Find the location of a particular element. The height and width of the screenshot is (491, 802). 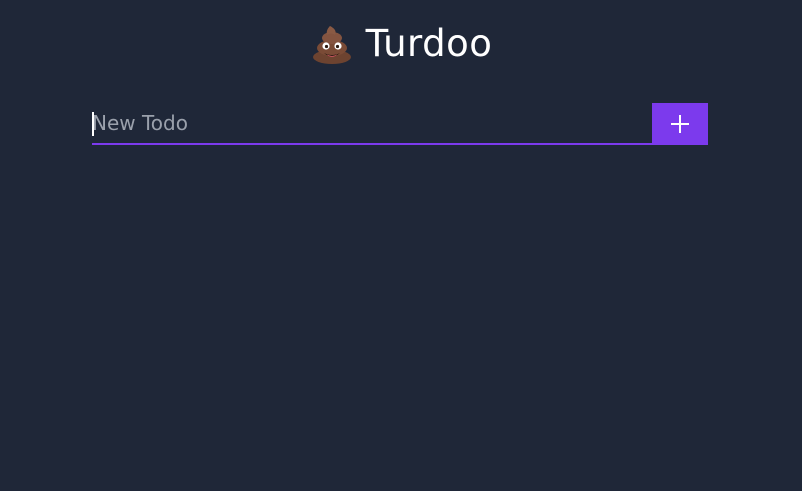

app-title: Turdoo is located at coordinates (429, 43).